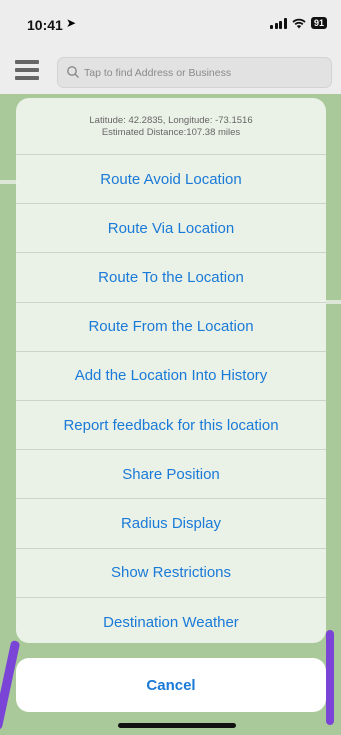 The height and width of the screenshot is (735, 341). I want to click on share-position-button: Share Position, so click(171, 475).